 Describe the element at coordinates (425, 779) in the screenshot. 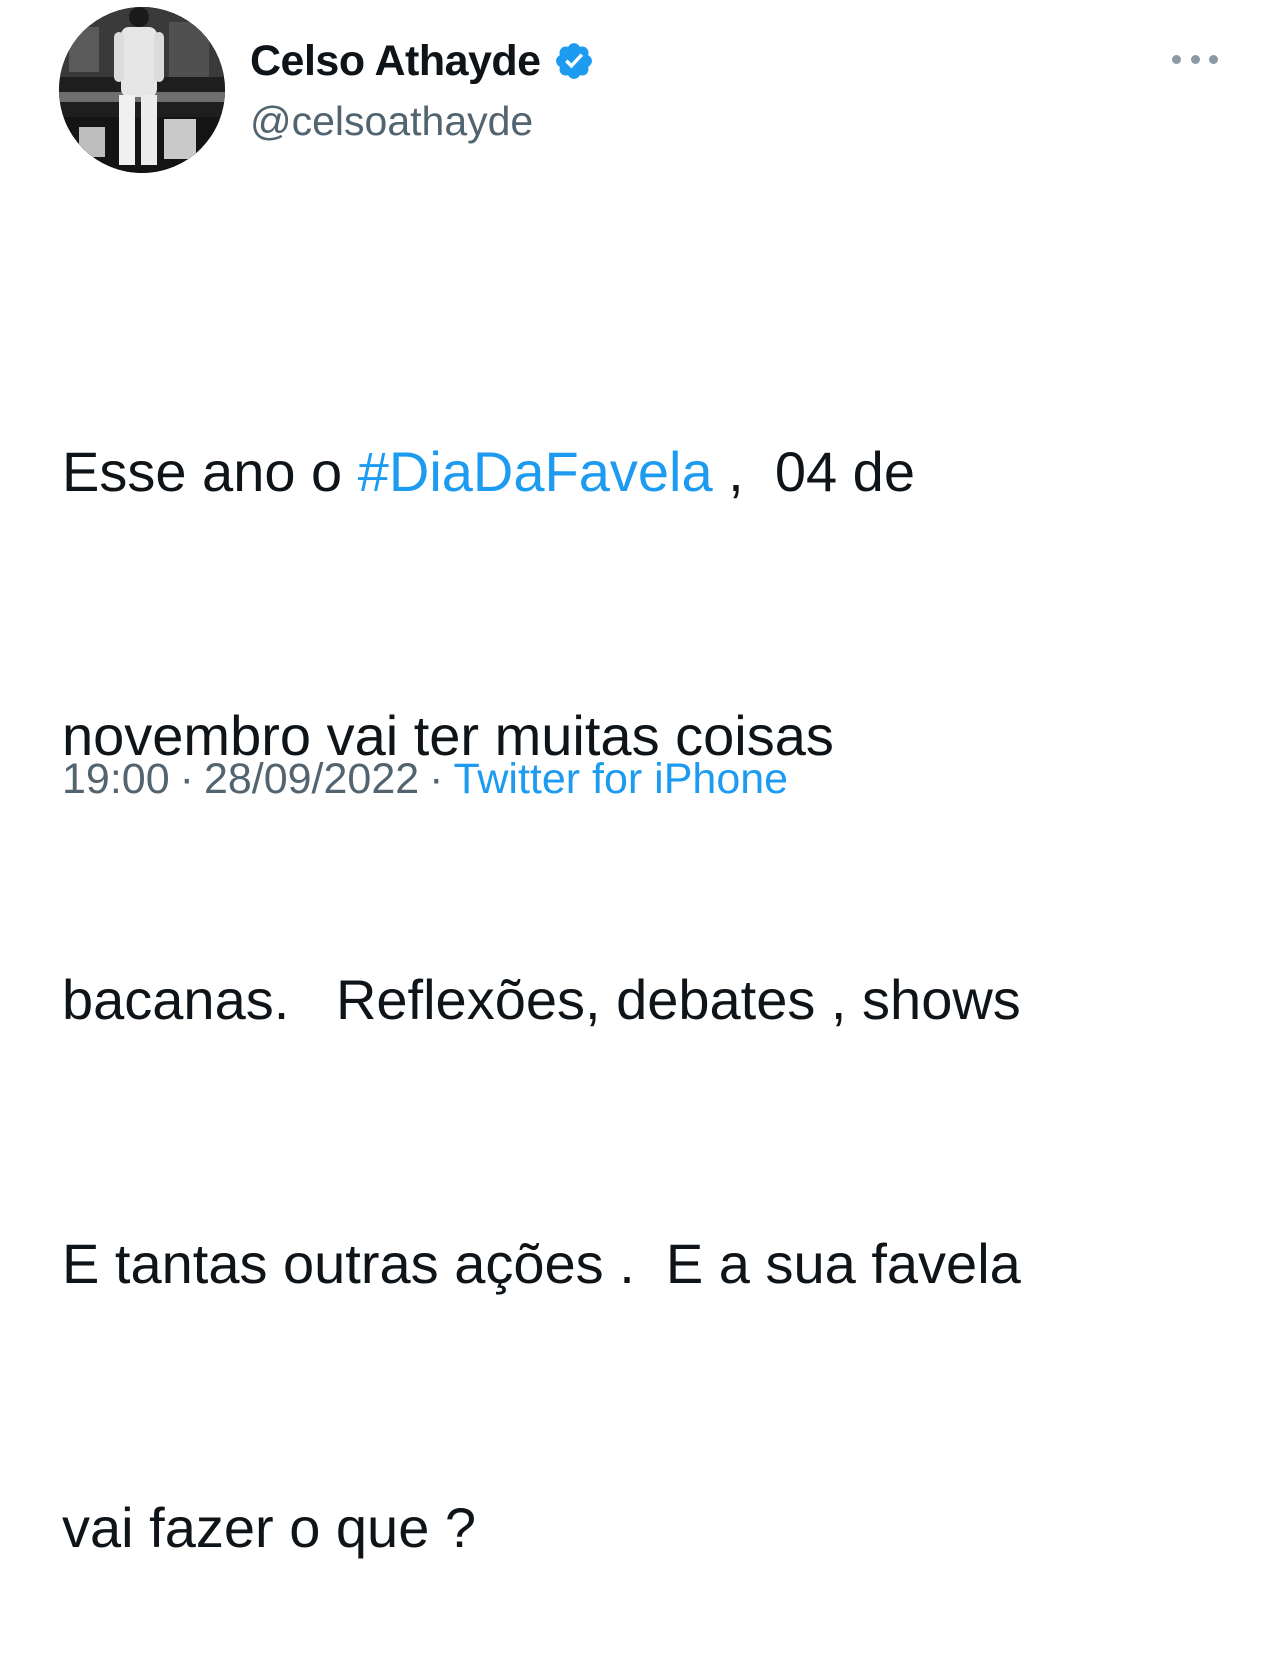

I see `tweet-meta: 19:00 · 28/09/2022 · Twitter for iPhone` at that location.